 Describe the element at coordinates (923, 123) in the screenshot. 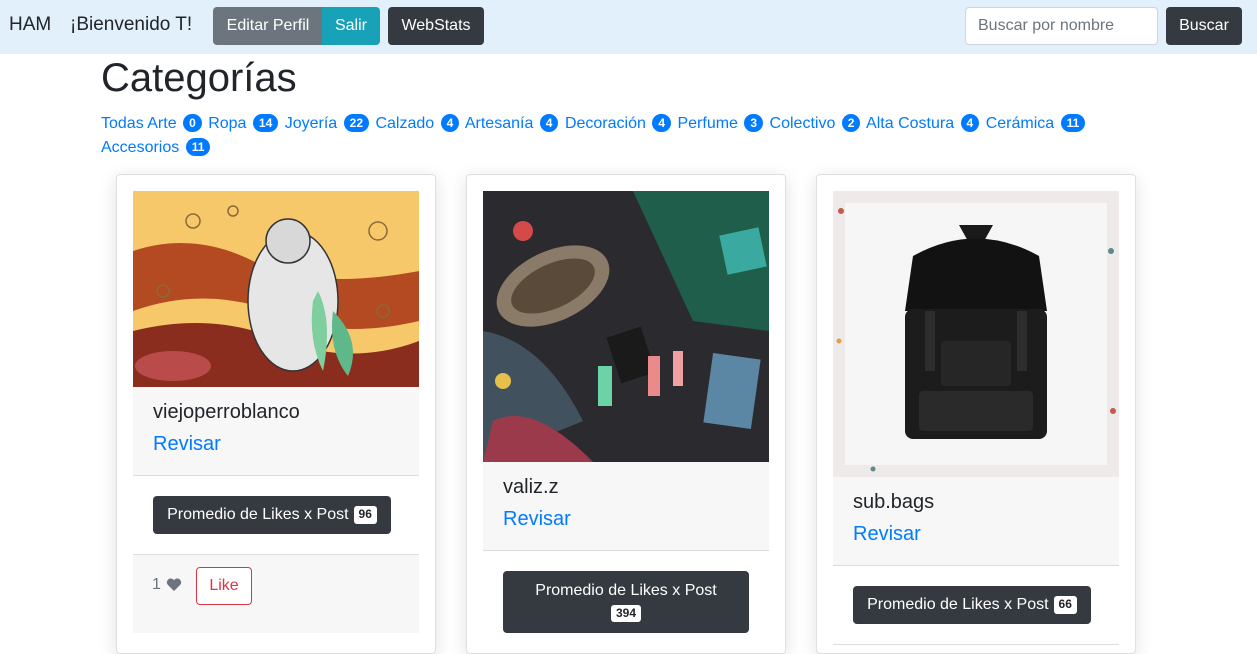

I see `category-item: Alta Costura 4` at that location.